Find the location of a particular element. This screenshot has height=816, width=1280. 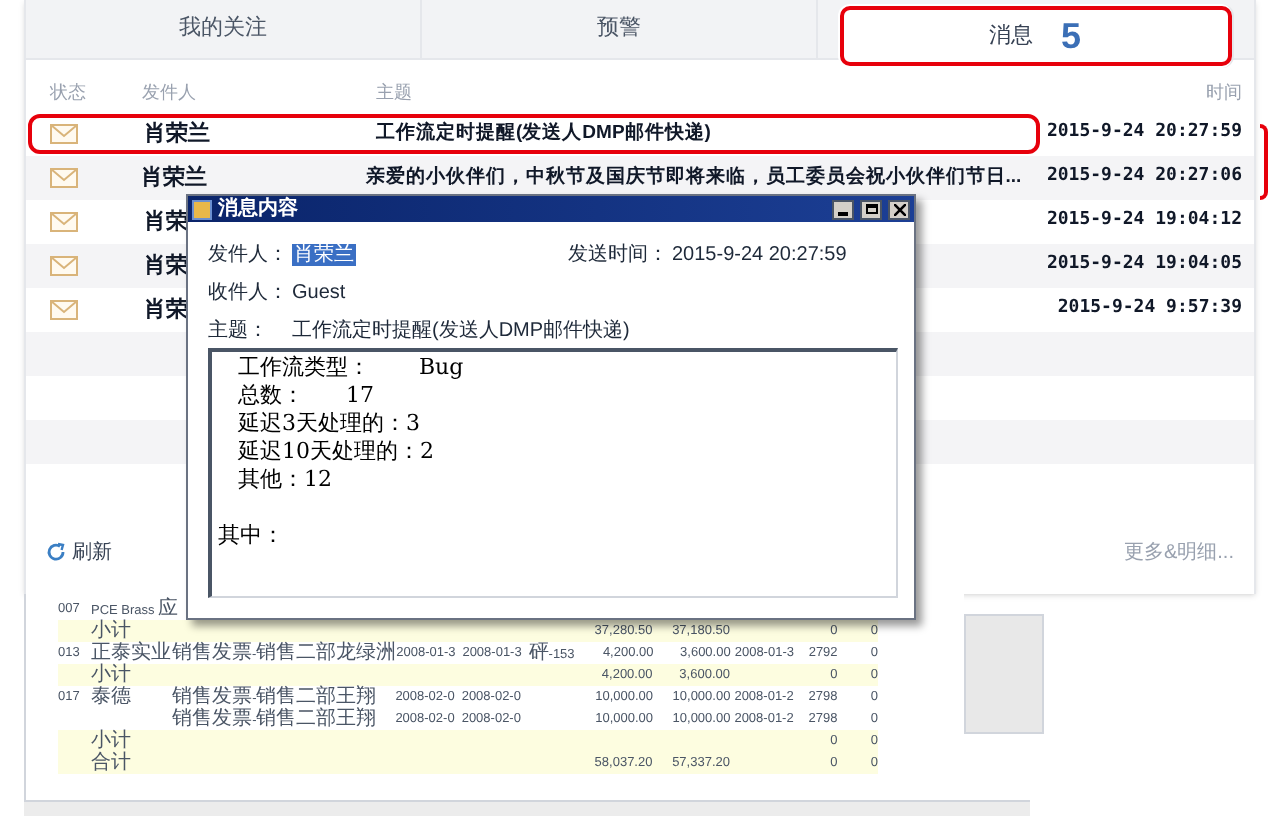

report-cell-text: 正泰实业 is located at coordinates (131, 652).